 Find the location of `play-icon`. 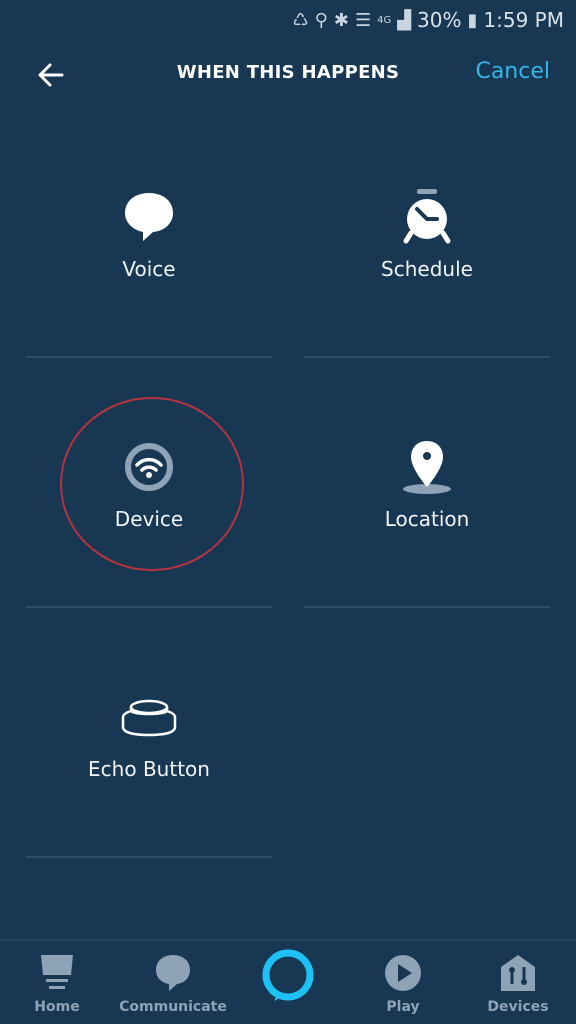

play-icon is located at coordinates (403, 973).